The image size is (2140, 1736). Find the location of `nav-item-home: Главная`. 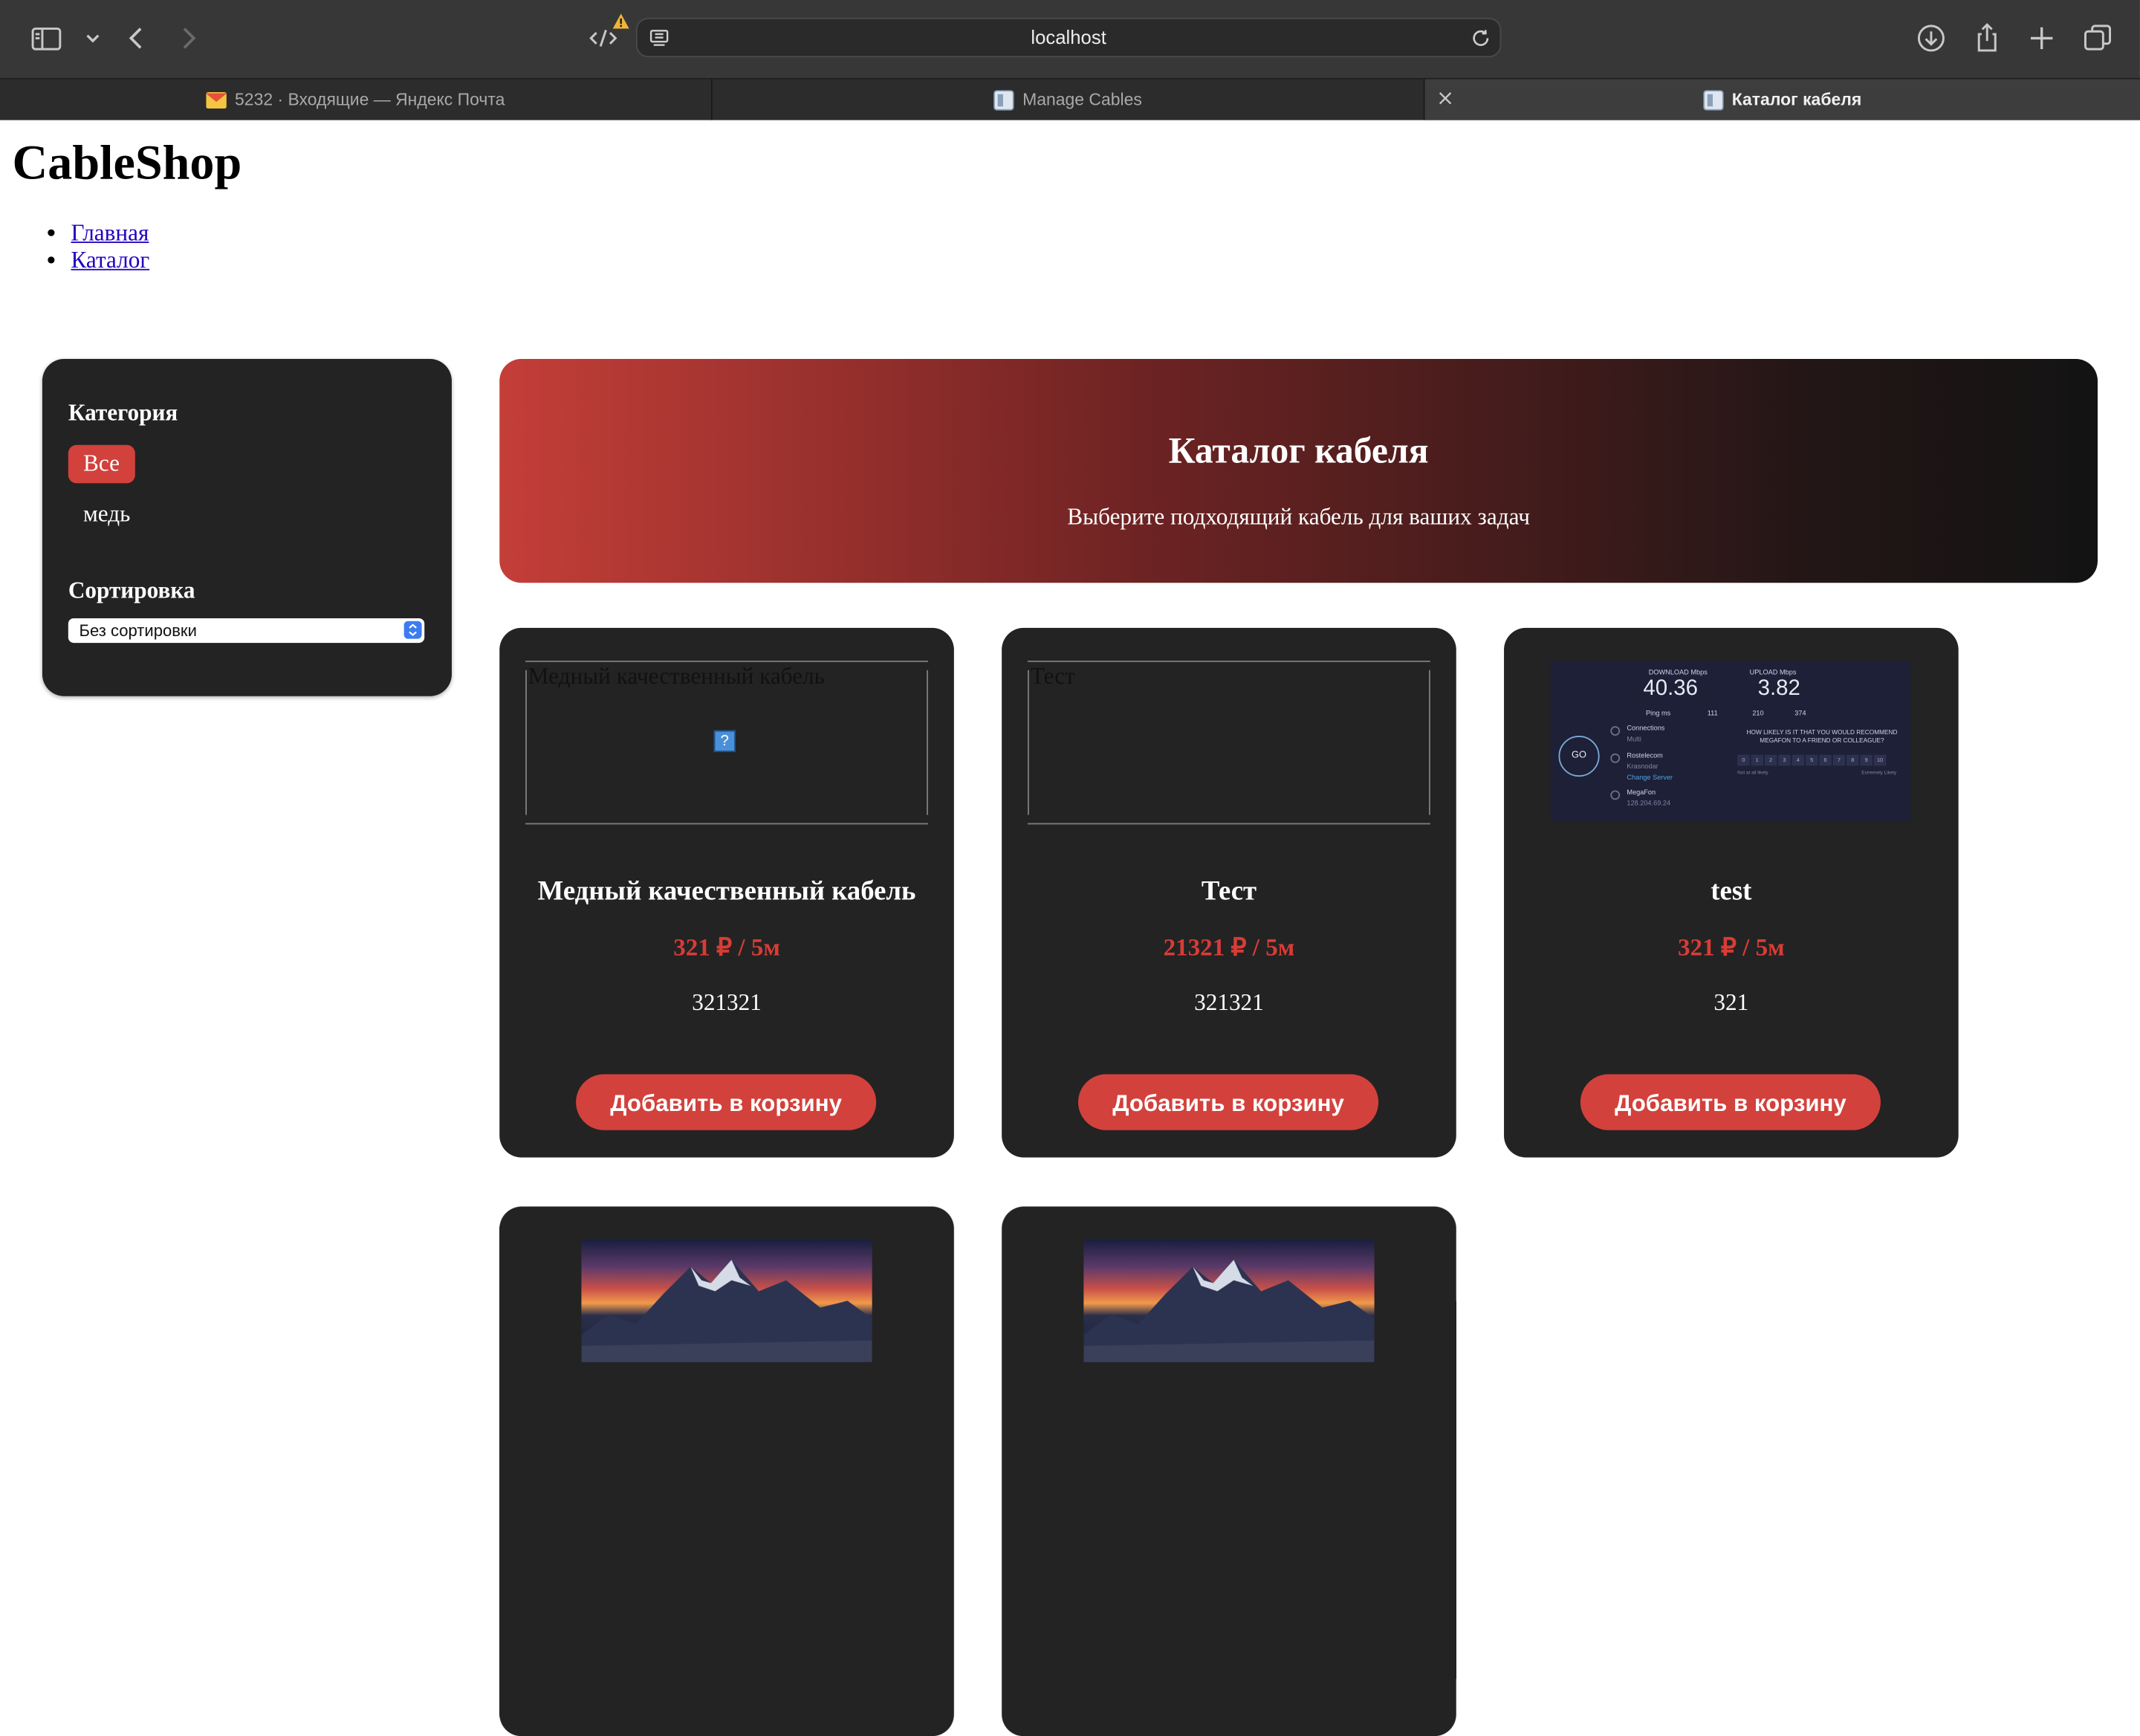

nav-item-home: Главная is located at coordinates (110, 233).